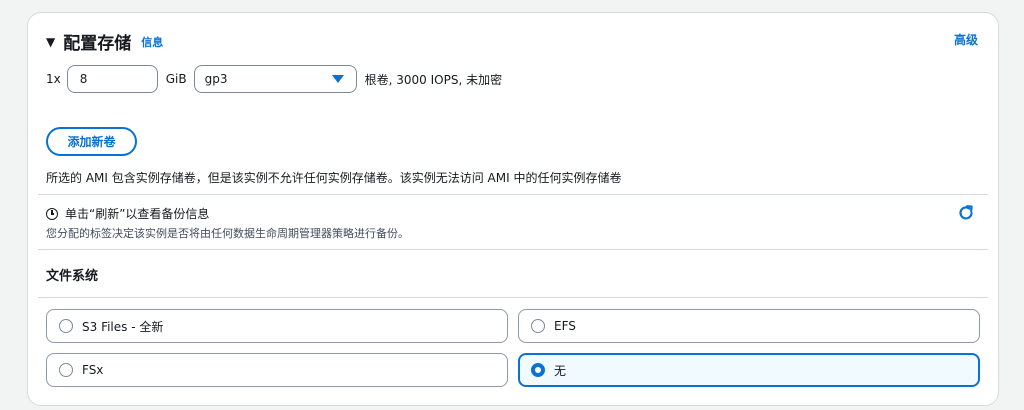  Describe the element at coordinates (277, 326) in the screenshot. I see `fs-option-s3-files: S3 Files - 全新` at that location.